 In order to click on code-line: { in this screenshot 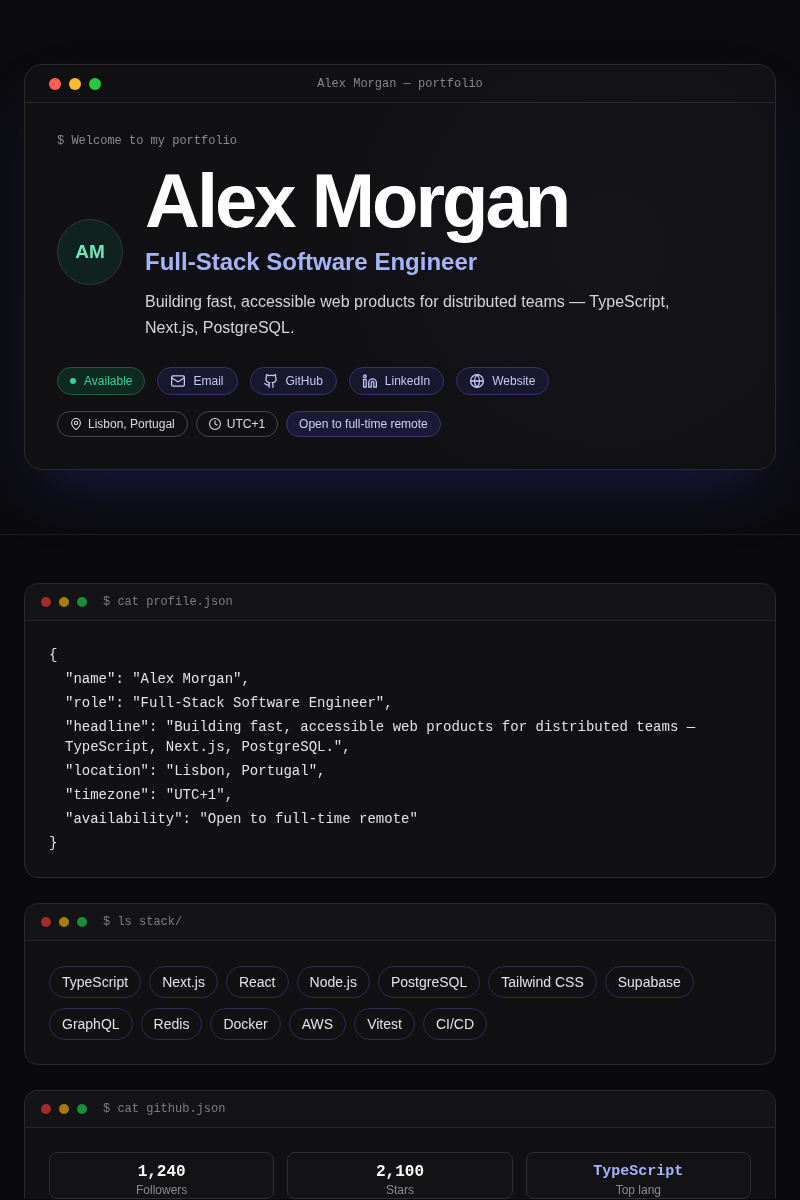, I will do `click(53, 655)`.